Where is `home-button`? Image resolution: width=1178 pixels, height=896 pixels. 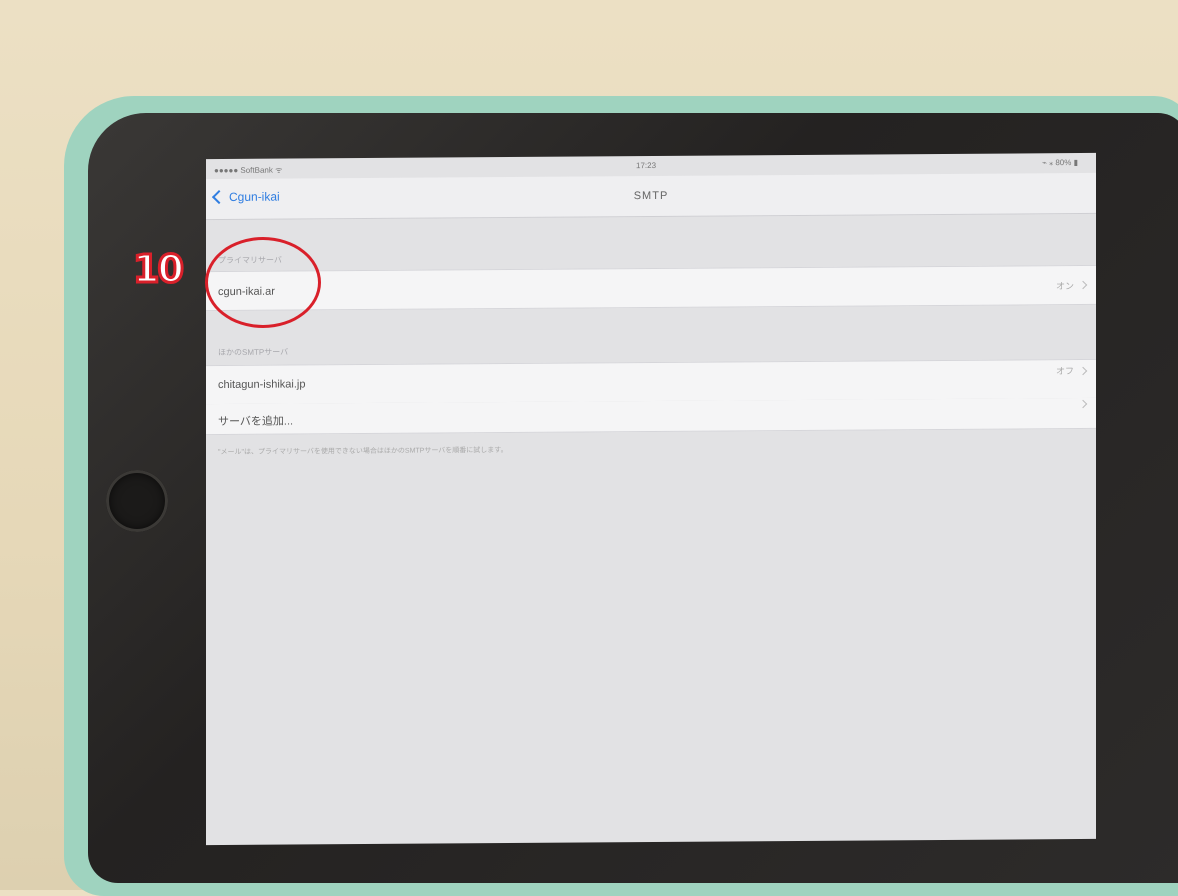
home-button is located at coordinates (137, 501).